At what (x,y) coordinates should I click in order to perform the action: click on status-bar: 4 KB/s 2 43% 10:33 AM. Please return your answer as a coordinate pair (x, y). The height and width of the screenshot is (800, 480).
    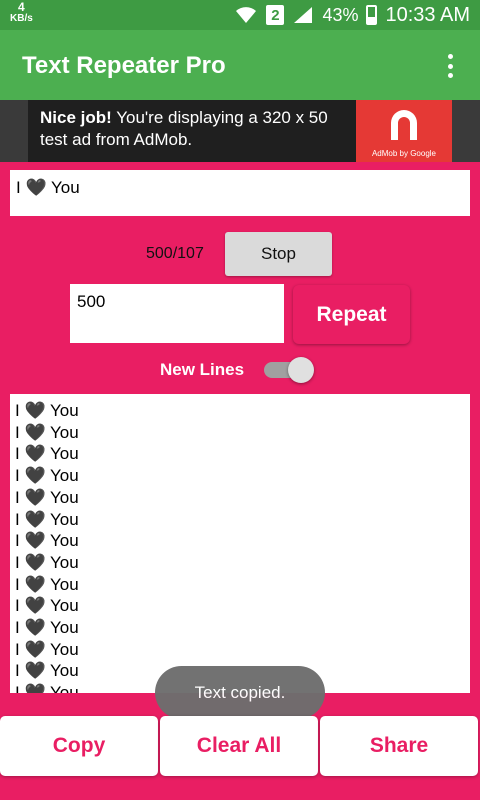
    Looking at the image, I should click on (240, 15).